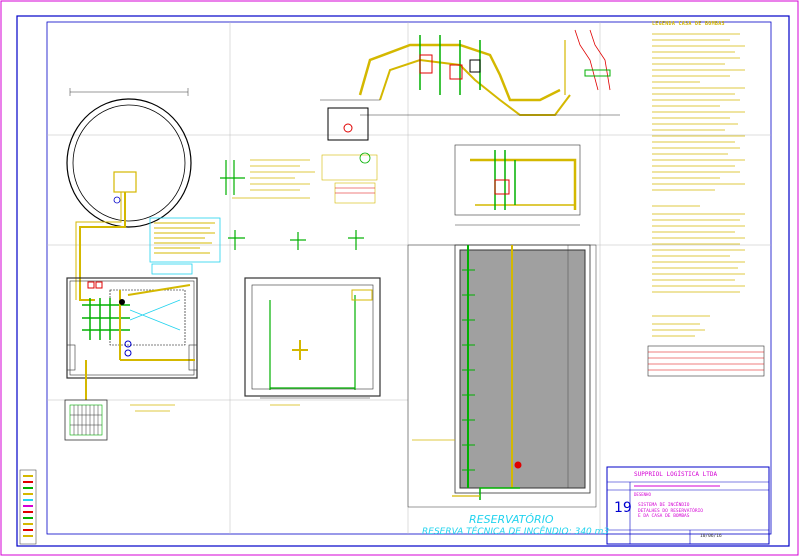 The height and width of the screenshot is (560, 799). I want to click on grate-detail, so click(86, 420).